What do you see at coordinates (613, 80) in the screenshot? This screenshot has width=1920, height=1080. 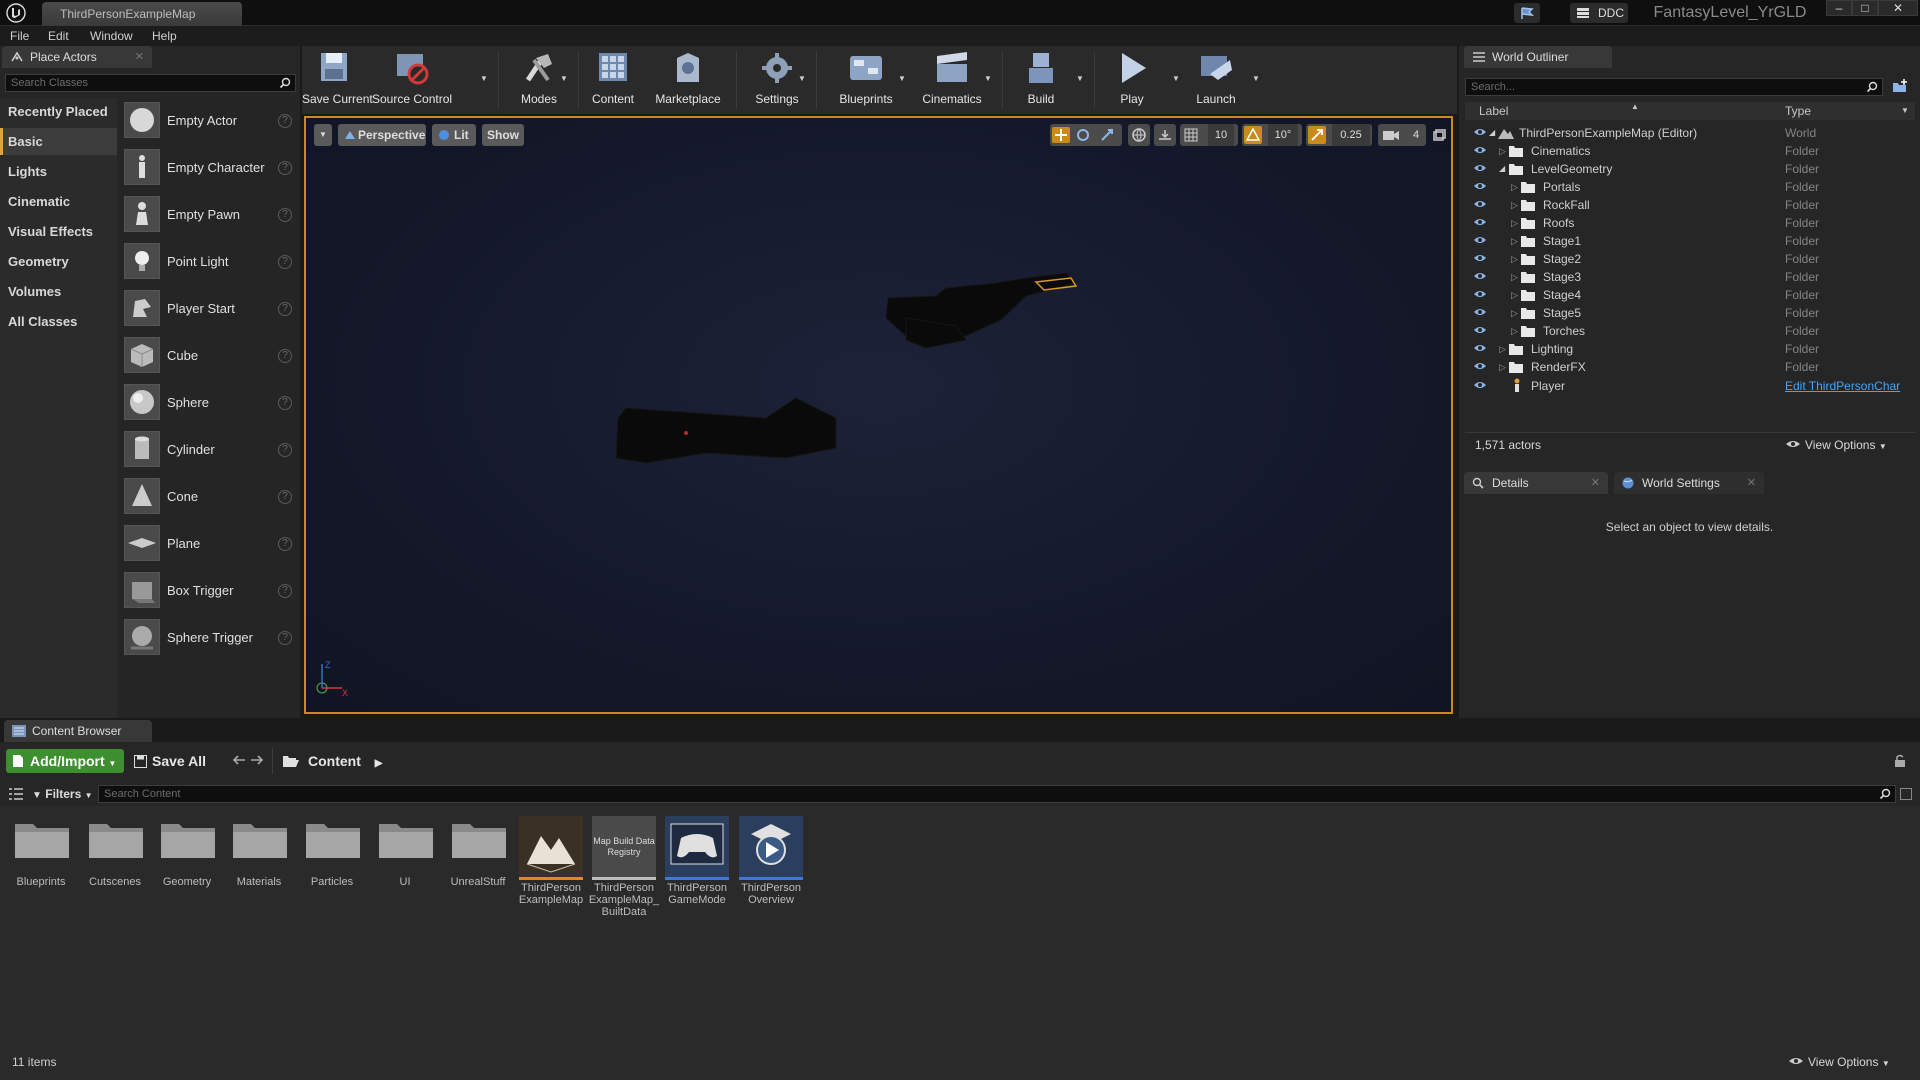 I see `content-button: Content` at bounding box center [613, 80].